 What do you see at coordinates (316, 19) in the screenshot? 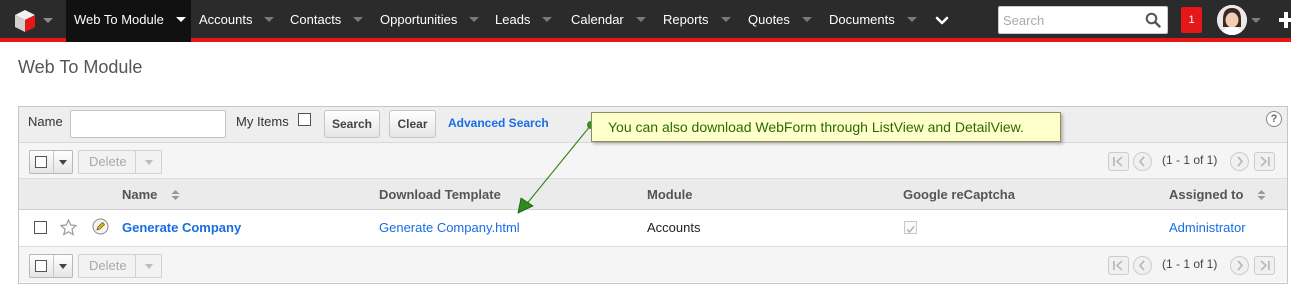
I see `nav-item-label: Contacts` at bounding box center [316, 19].